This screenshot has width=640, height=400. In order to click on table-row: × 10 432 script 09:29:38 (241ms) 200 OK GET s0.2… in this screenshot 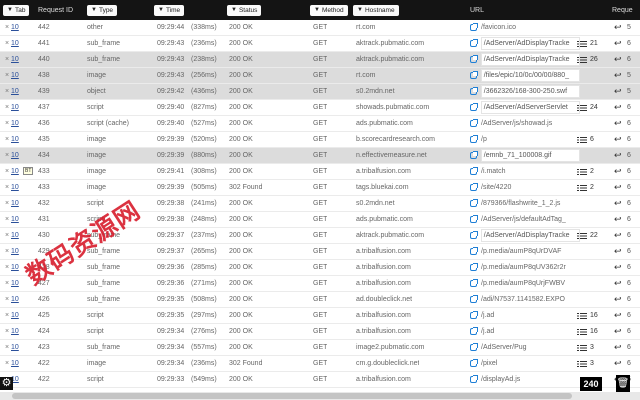, I will do `click(320, 204)`.